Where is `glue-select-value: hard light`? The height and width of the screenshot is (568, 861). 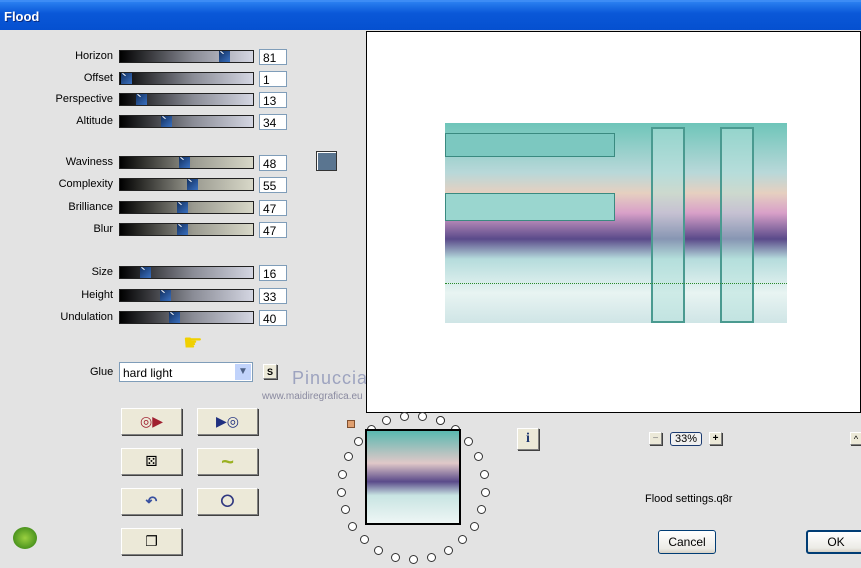
glue-select-value: hard light is located at coordinates (148, 373).